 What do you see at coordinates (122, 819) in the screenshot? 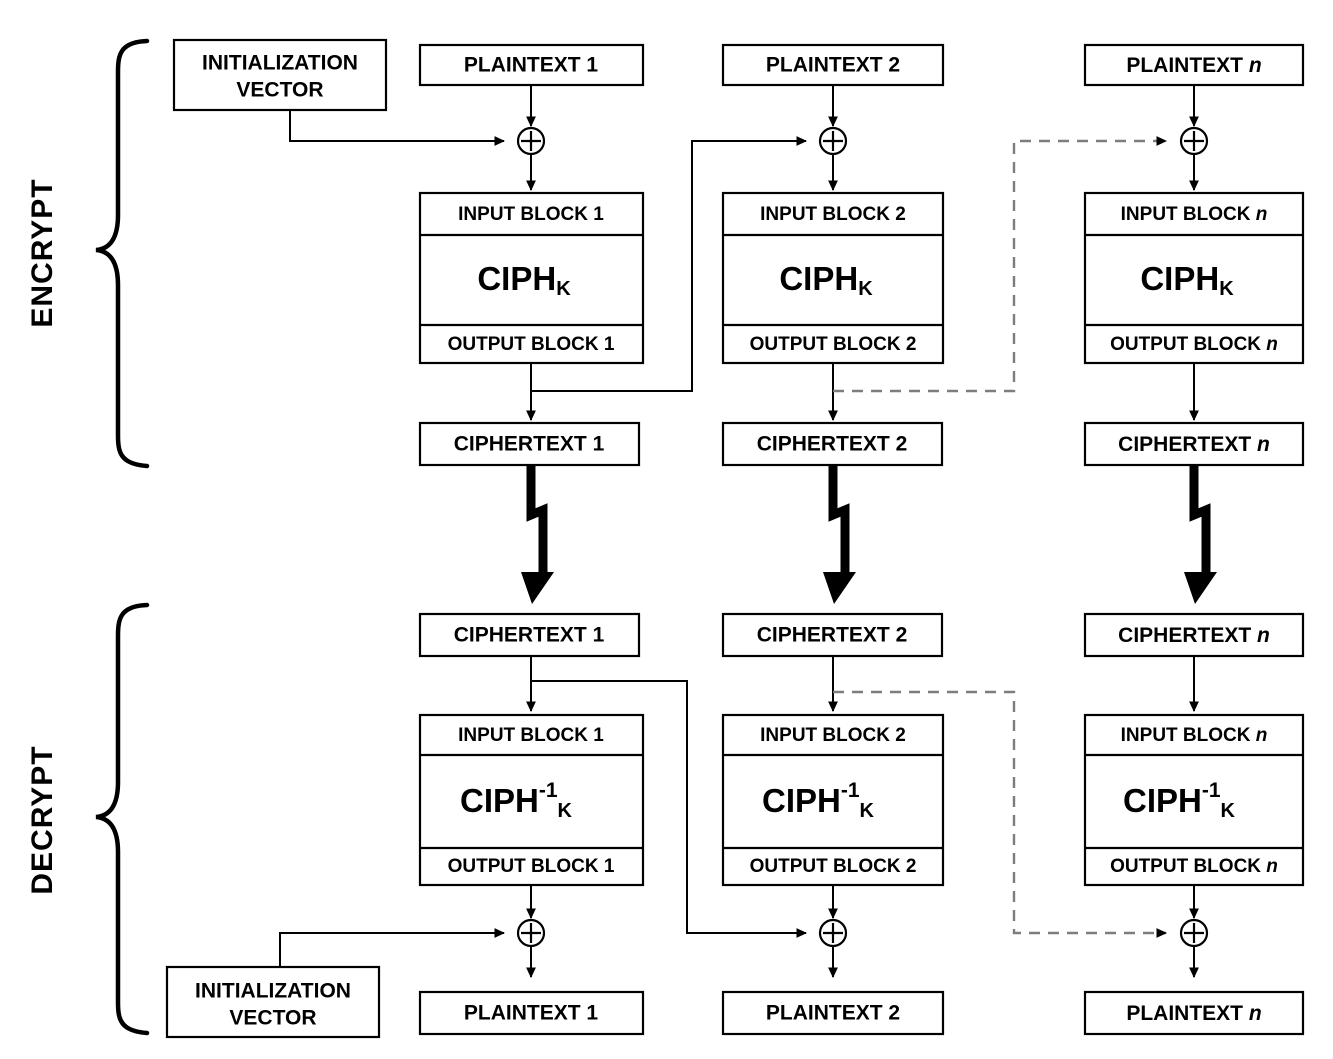
I see `decrypt-brace` at bounding box center [122, 819].